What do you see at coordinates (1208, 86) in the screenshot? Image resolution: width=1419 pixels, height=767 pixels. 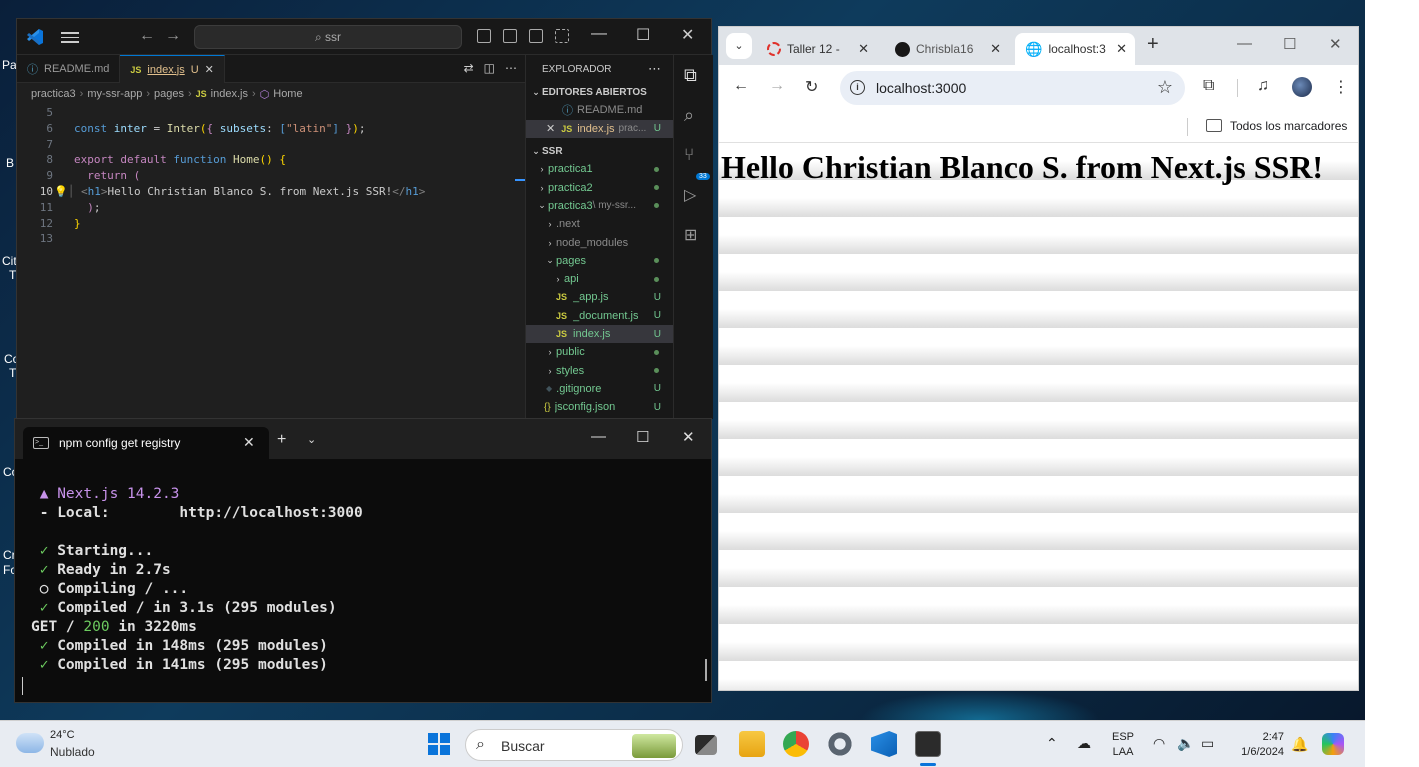 I see `extensions-icon: ⧉` at bounding box center [1208, 86].